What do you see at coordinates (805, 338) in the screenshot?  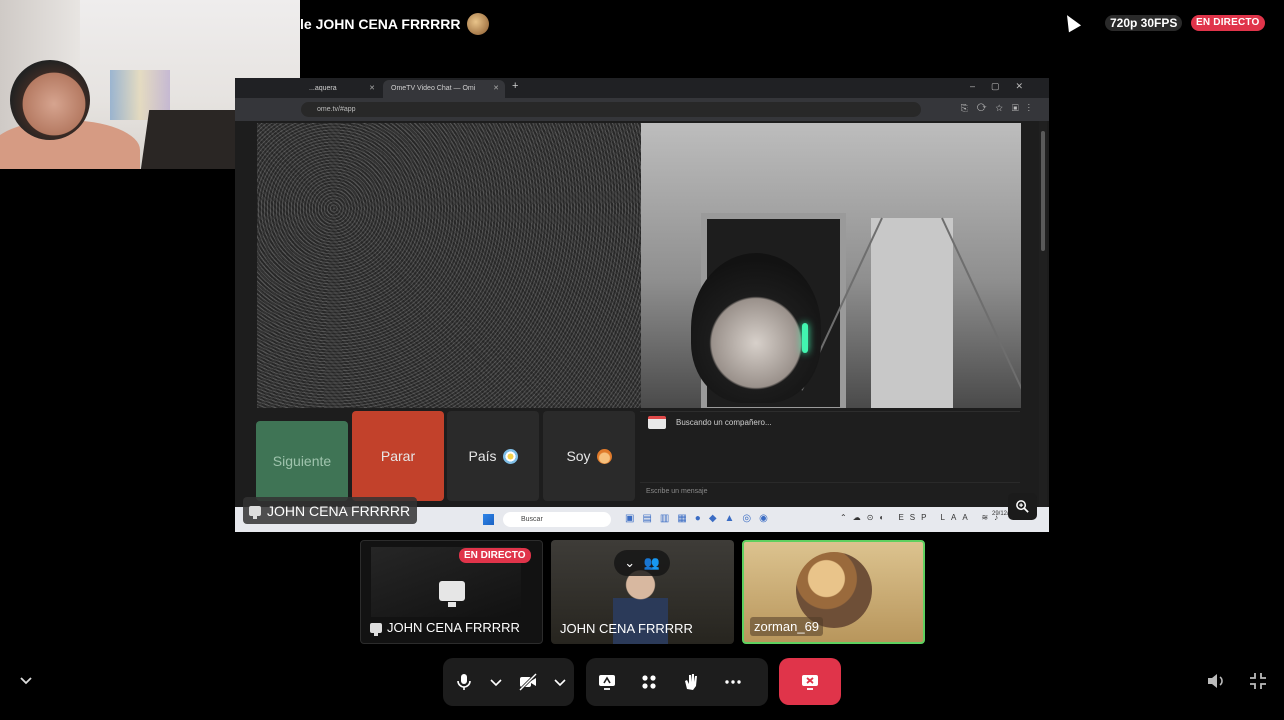 I see `headset-light` at bounding box center [805, 338].